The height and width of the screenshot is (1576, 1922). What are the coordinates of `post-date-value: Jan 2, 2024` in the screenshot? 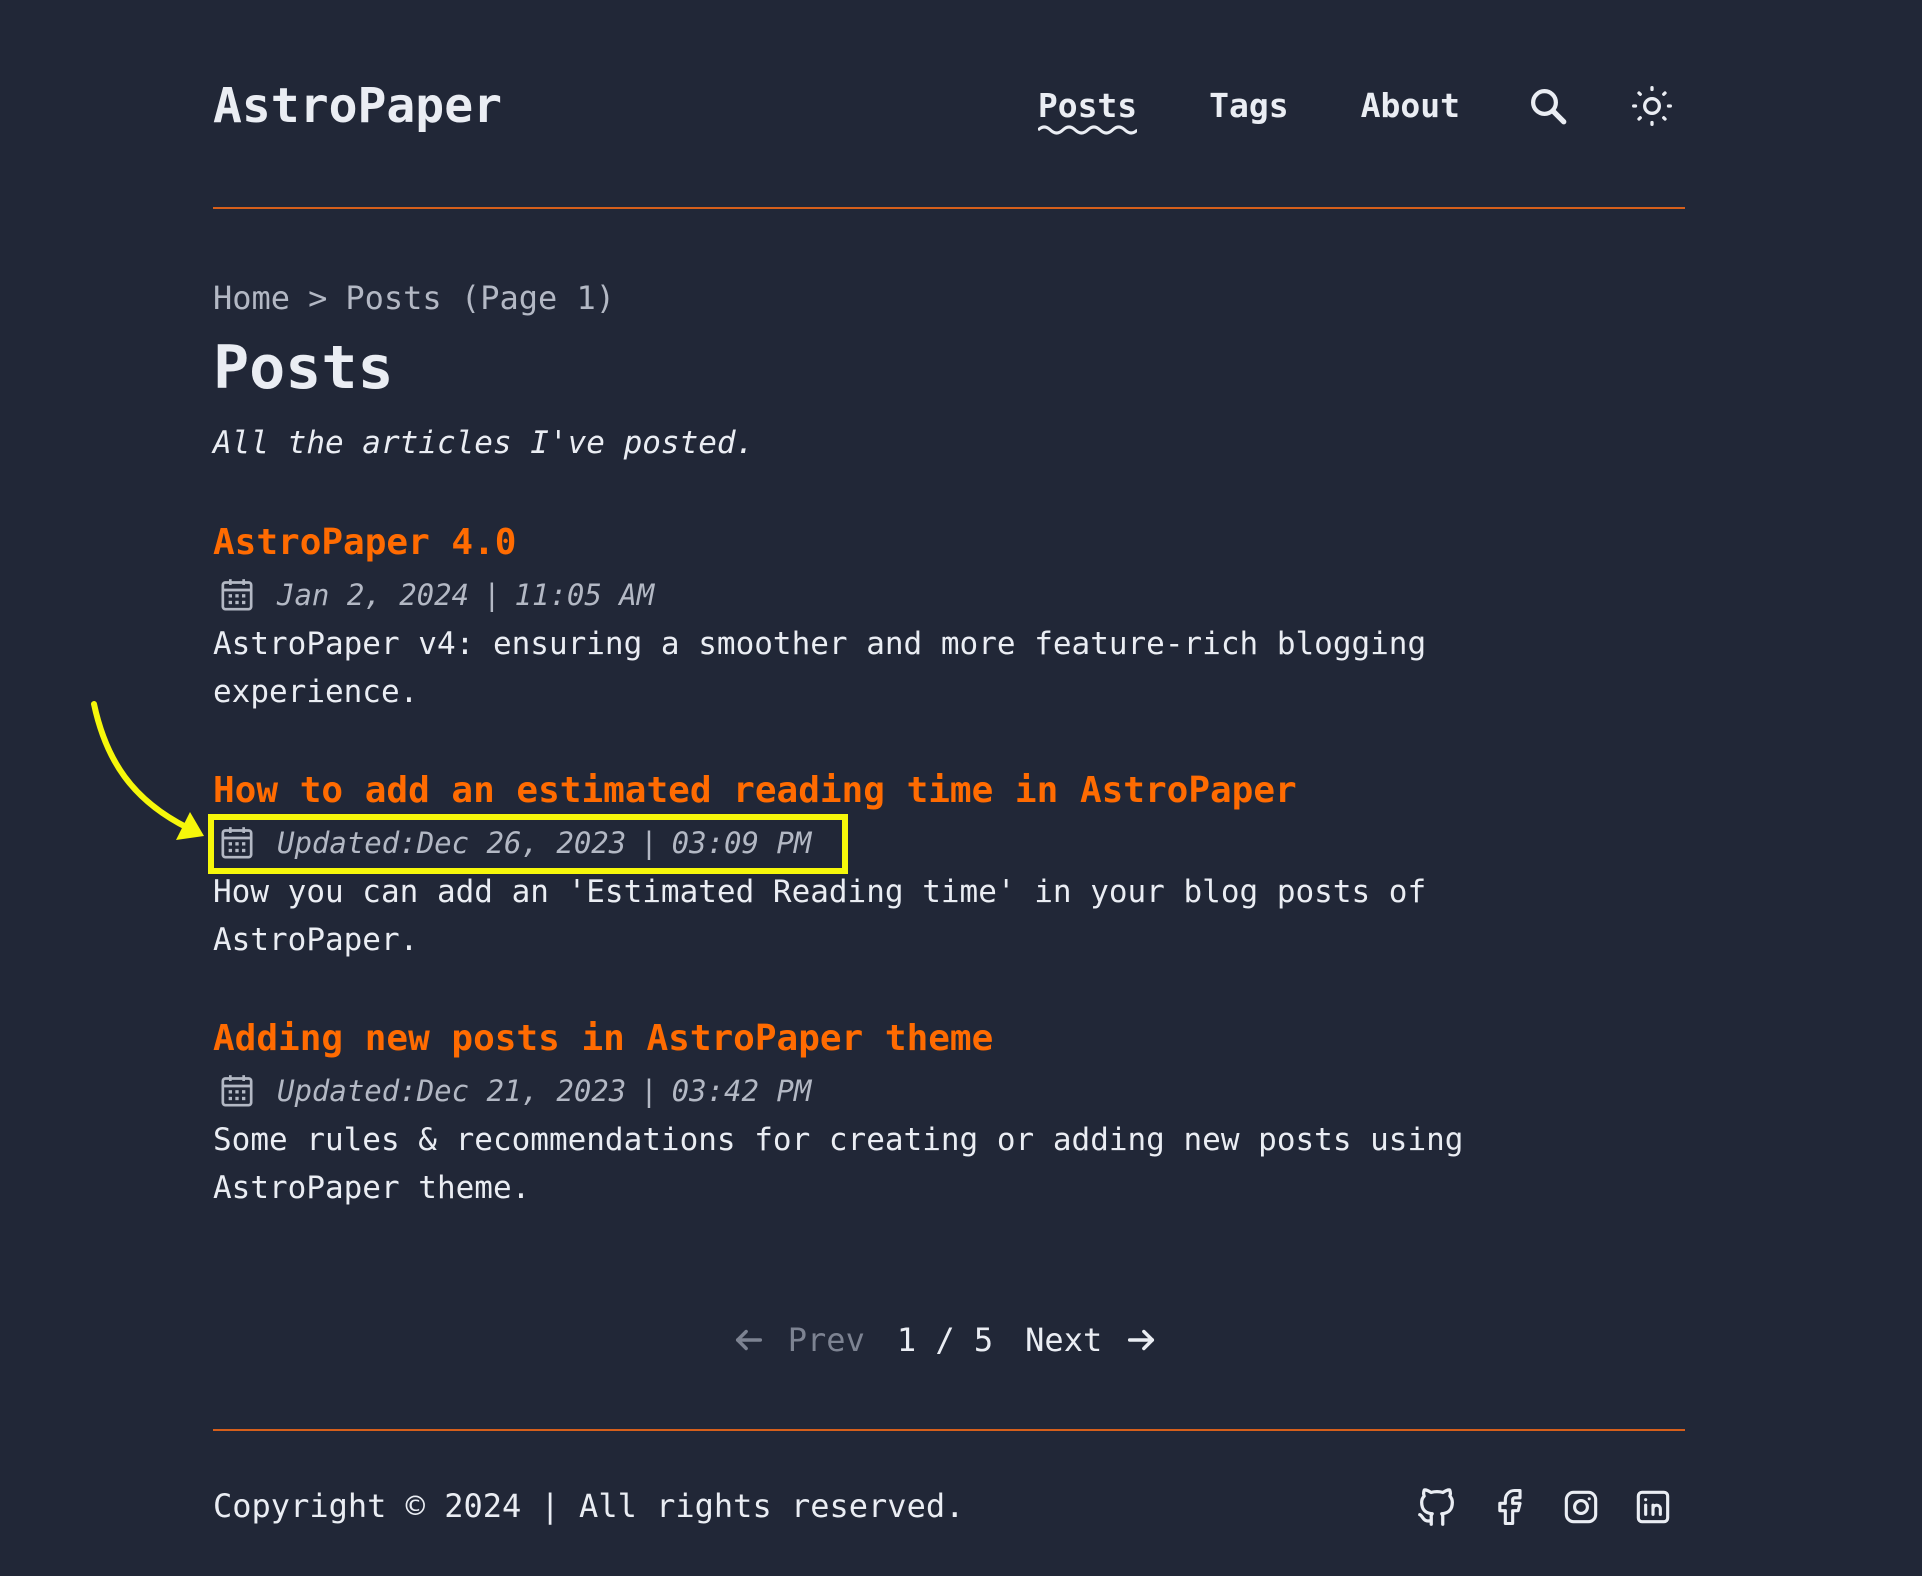 It's located at (373, 595).